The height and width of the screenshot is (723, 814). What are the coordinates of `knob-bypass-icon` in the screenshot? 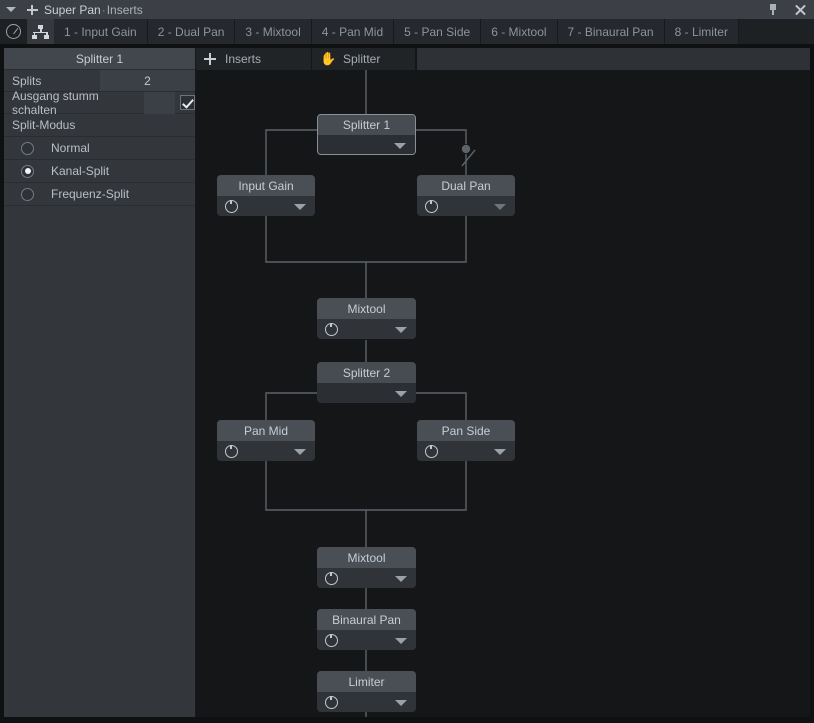 It's located at (13, 31).